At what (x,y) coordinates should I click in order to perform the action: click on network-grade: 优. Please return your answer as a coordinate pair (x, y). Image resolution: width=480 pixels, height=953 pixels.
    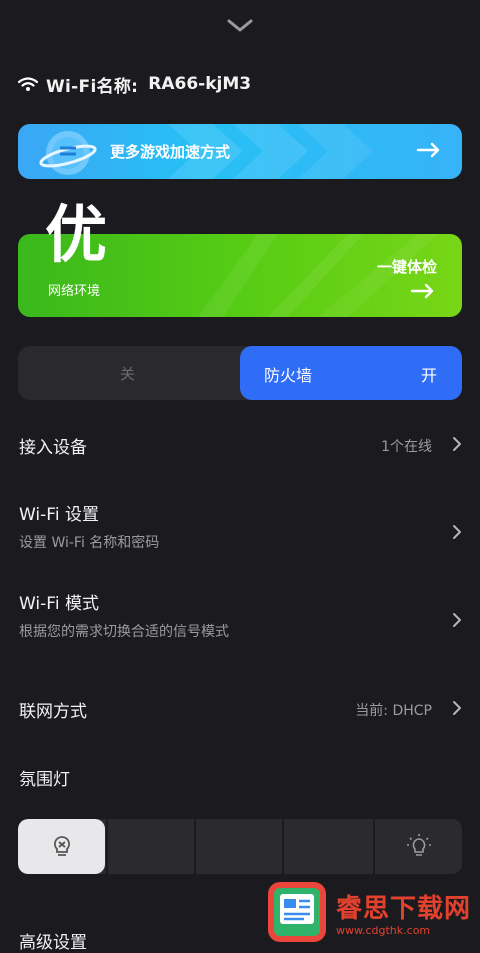
    Looking at the image, I should click on (76, 234).